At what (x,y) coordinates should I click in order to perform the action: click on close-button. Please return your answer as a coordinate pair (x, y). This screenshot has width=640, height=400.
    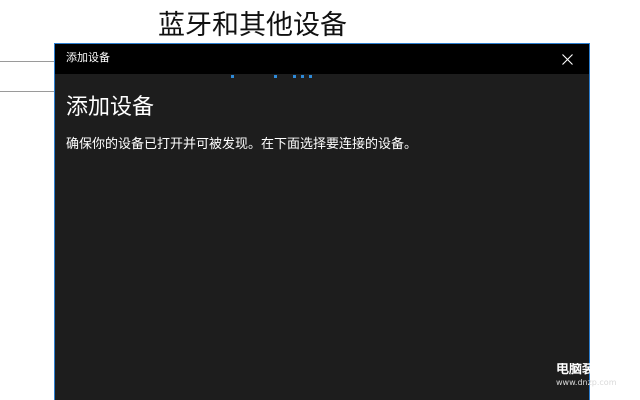
    Looking at the image, I should click on (567, 59).